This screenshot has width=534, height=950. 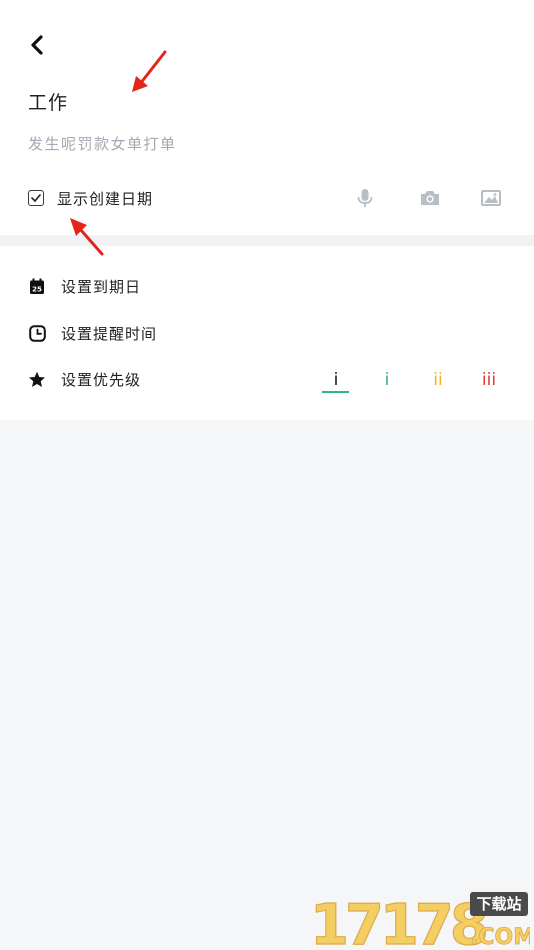 I want to click on watermark-suffix: .COM, so click(x=500, y=936).